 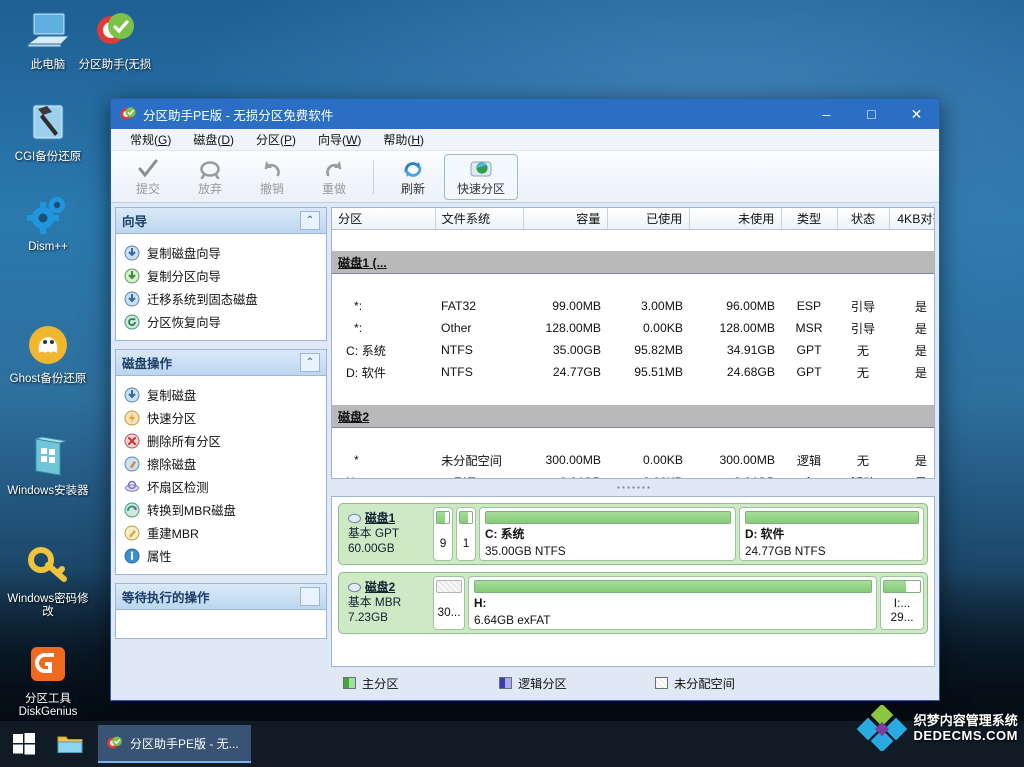 I want to click on cell-type: GPT, so click(x=809, y=350).